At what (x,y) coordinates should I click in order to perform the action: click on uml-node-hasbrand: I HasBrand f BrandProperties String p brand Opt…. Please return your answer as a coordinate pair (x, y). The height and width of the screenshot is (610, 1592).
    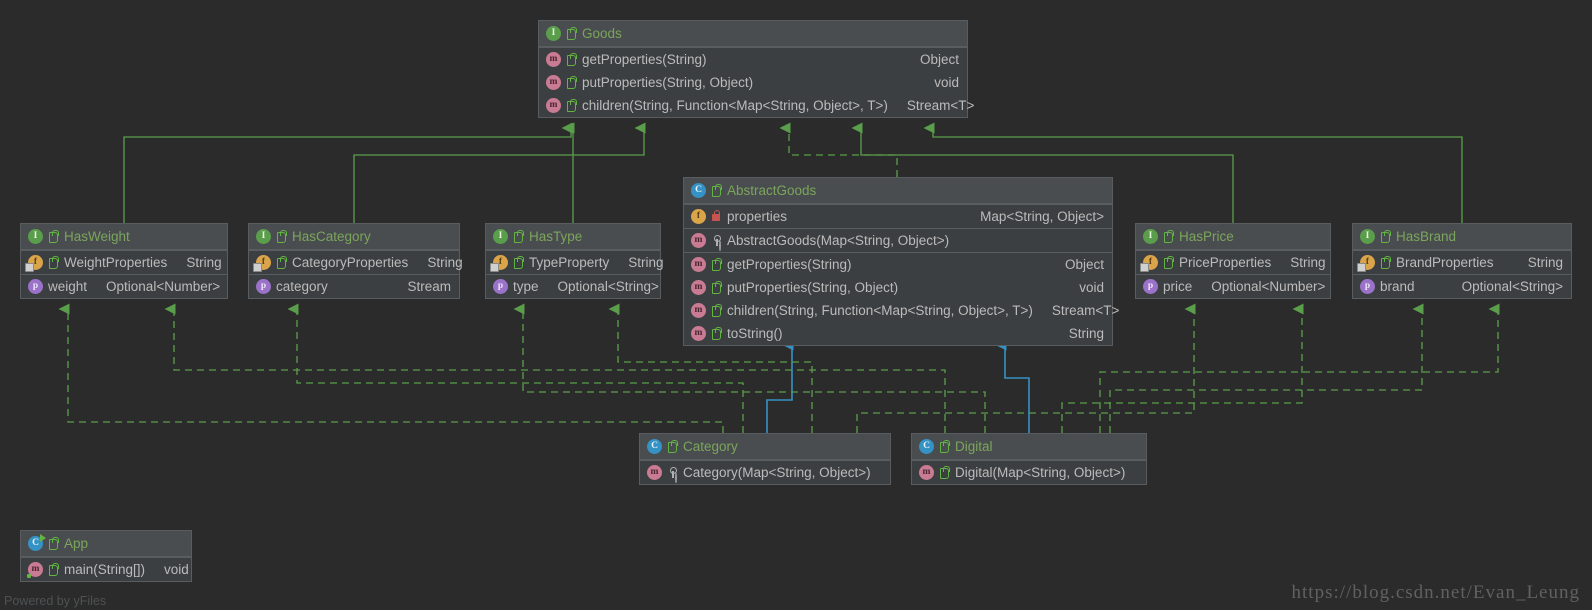
    Looking at the image, I should click on (1462, 261).